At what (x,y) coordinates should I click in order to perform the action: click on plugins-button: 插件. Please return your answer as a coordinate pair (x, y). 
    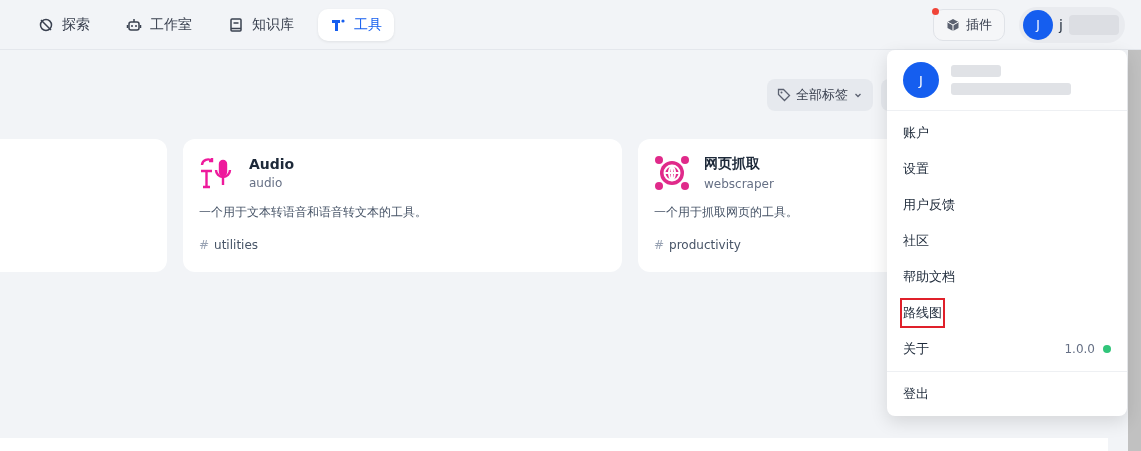
    Looking at the image, I should click on (969, 24).